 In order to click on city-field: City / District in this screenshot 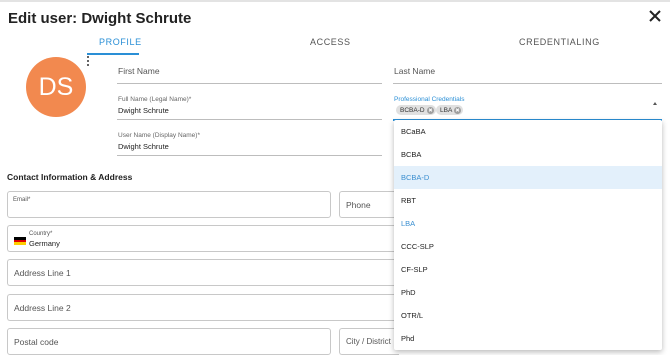, I will do `click(369, 341)`.